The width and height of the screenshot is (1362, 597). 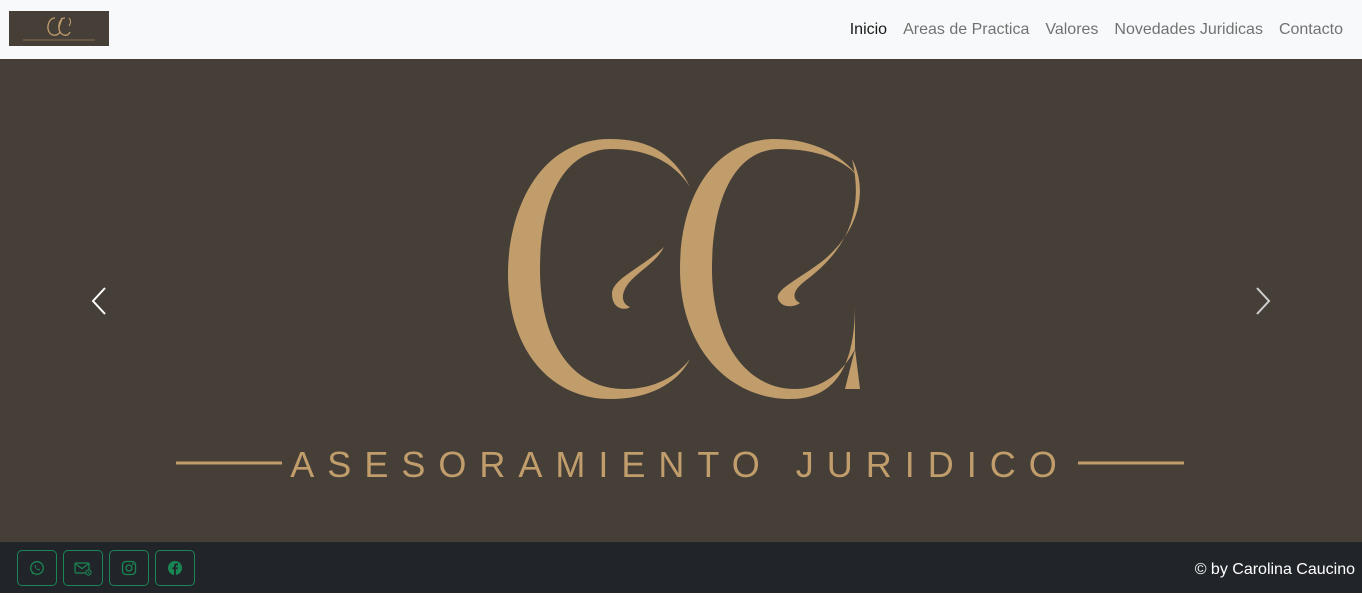 What do you see at coordinates (852, 369) in the screenshot?
I see `monogram-tail` at bounding box center [852, 369].